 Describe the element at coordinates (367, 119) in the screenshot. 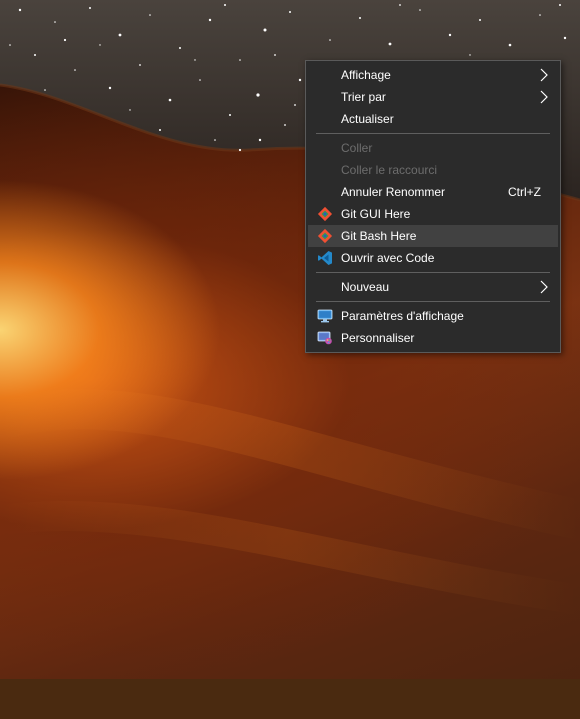

I see `menu-item-label: Actualiser` at that location.